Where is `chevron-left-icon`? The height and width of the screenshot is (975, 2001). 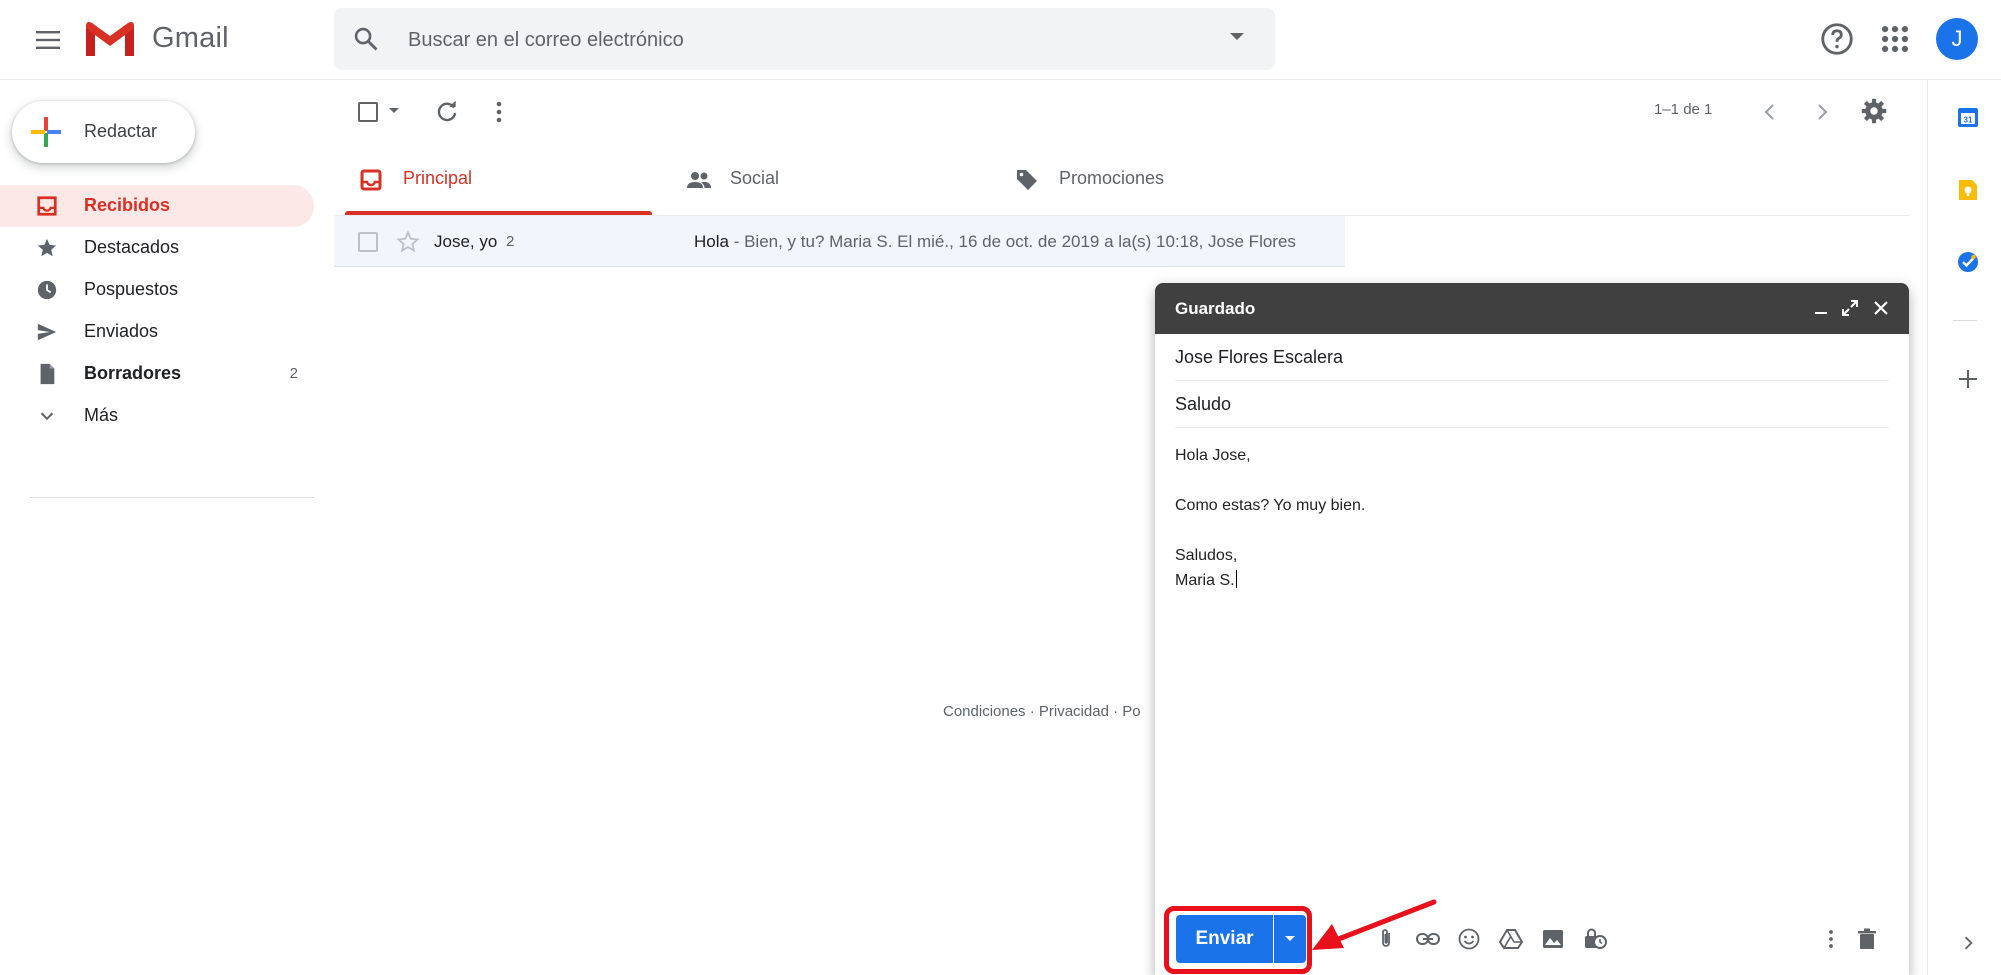
chevron-left-icon is located at coordinates (1770, 112).